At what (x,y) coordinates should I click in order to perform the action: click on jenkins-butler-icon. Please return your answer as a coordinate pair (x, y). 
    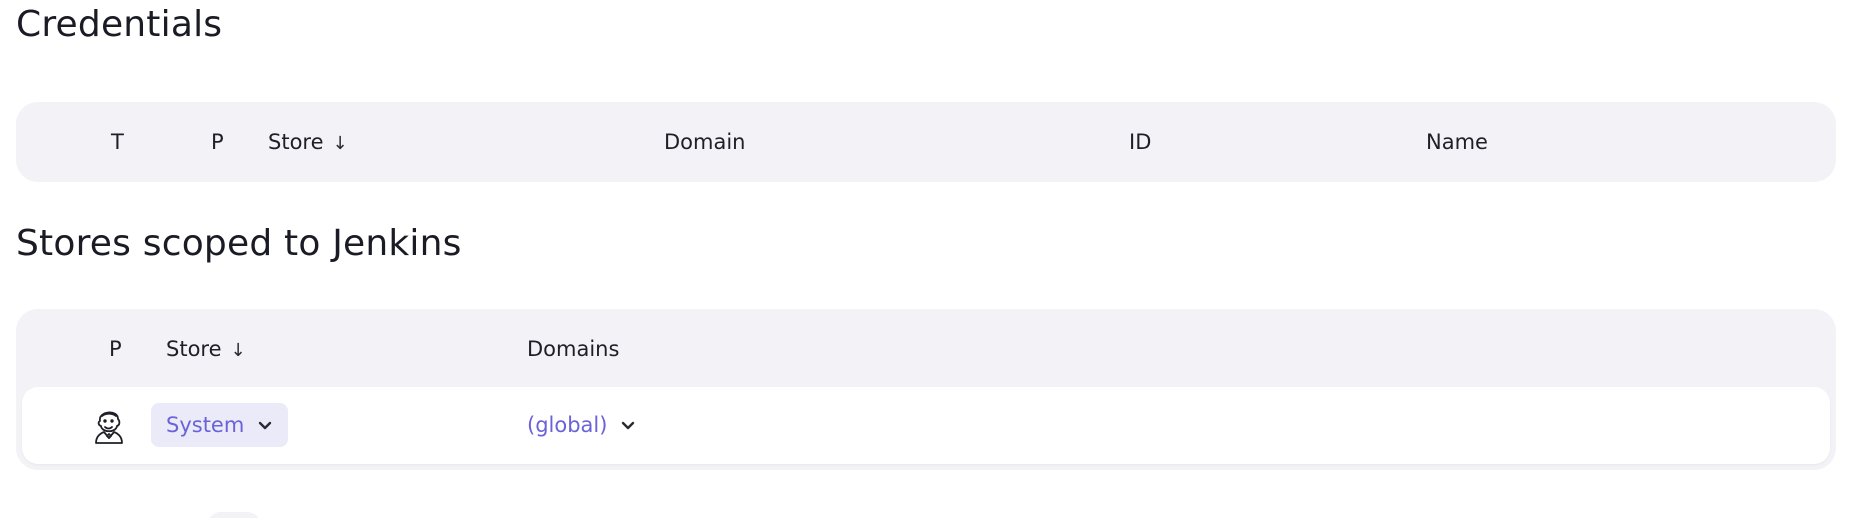
    Looking at the image, I should click on (109, 427).